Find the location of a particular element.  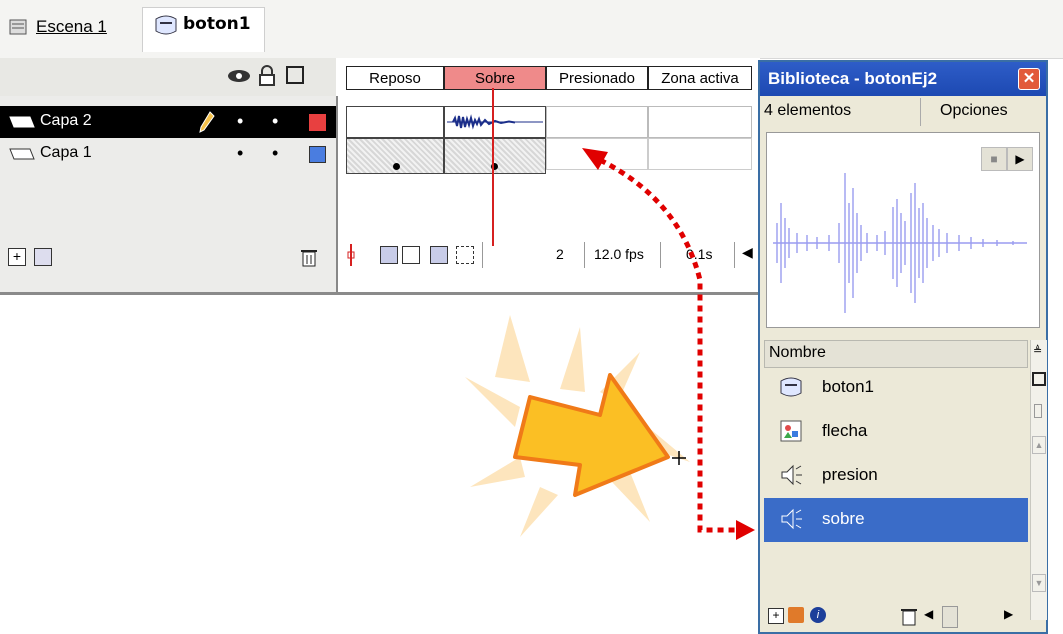

scroll-left-icon: ◀ is located at coordinates (928, 614).